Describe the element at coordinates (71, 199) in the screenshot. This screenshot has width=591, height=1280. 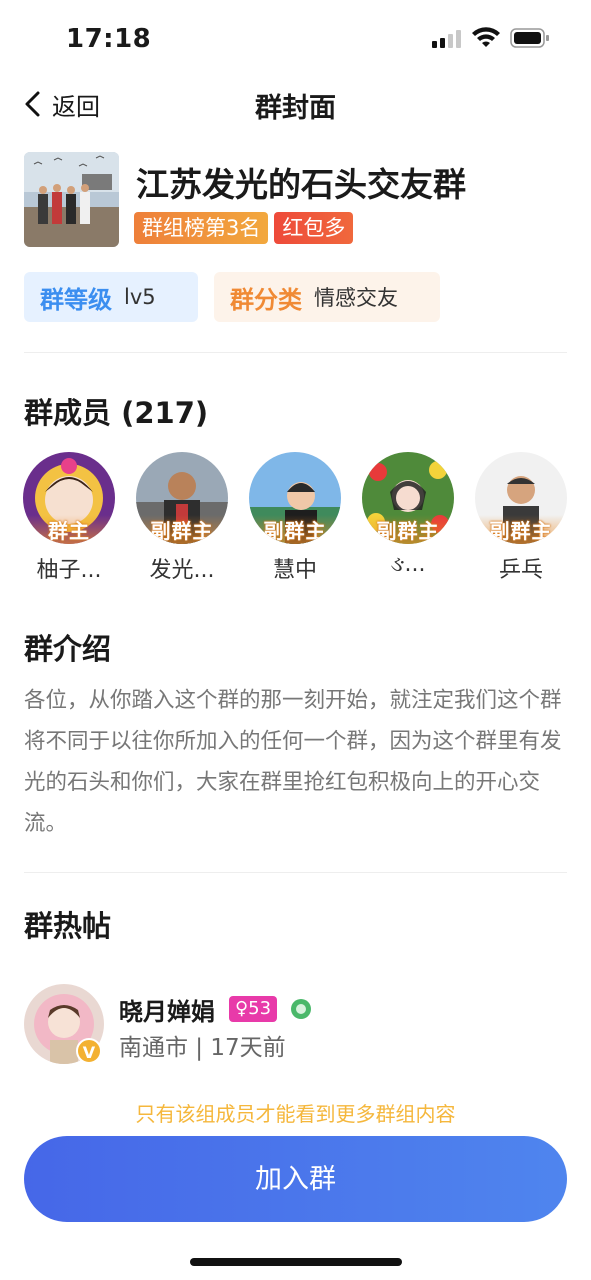
I see `group-cover-image` at that location.